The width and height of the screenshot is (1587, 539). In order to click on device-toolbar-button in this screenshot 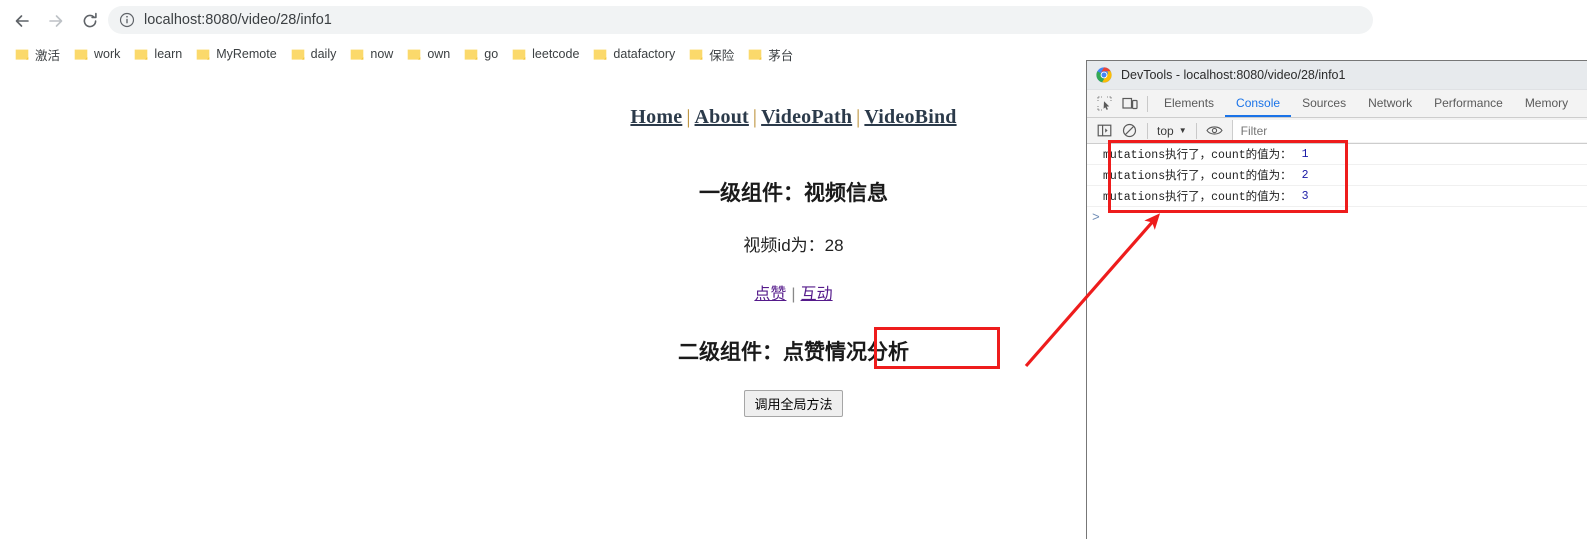, I will do `click(1129, 104)`.